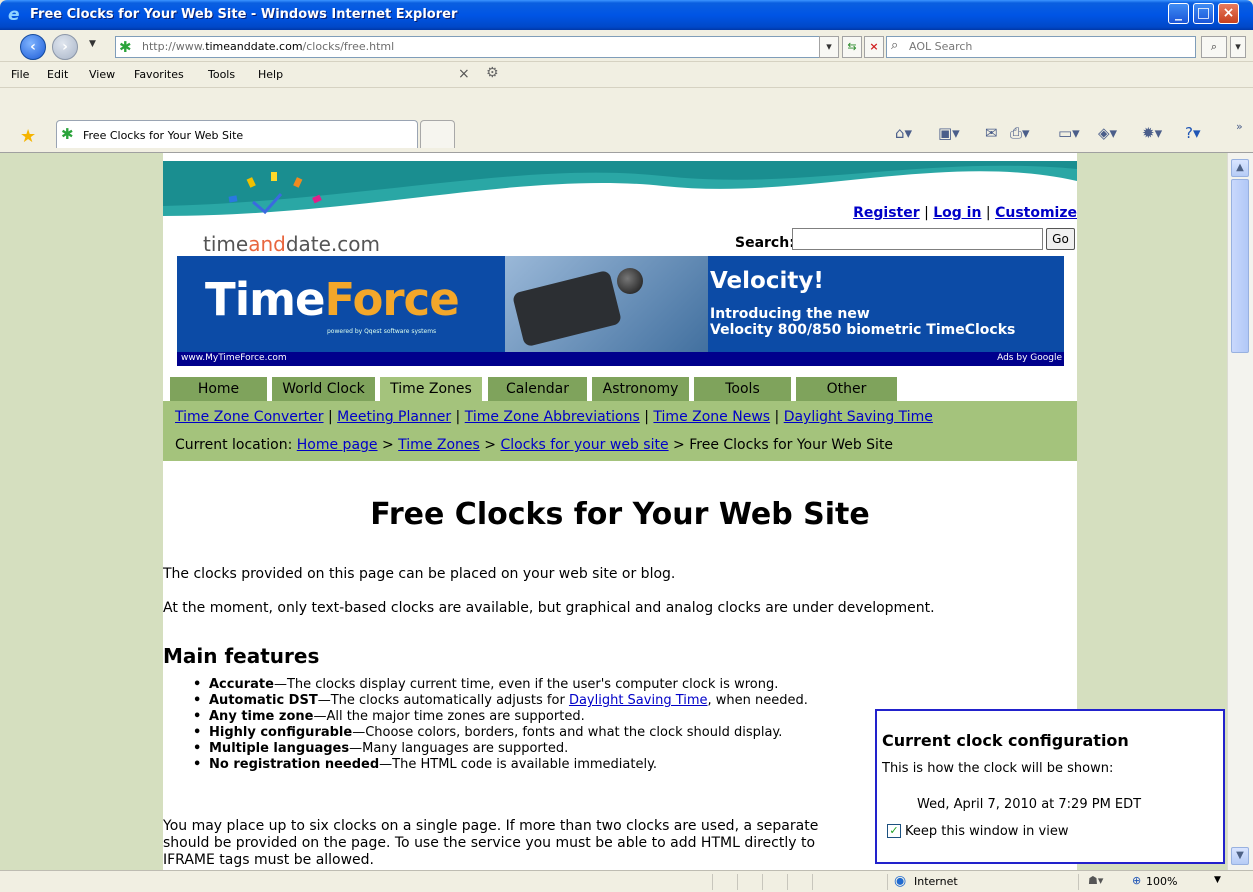  Describe the element at coordinates (1005, 740) in the screenshot. I see `config-title: Current clock configuration` at that location.